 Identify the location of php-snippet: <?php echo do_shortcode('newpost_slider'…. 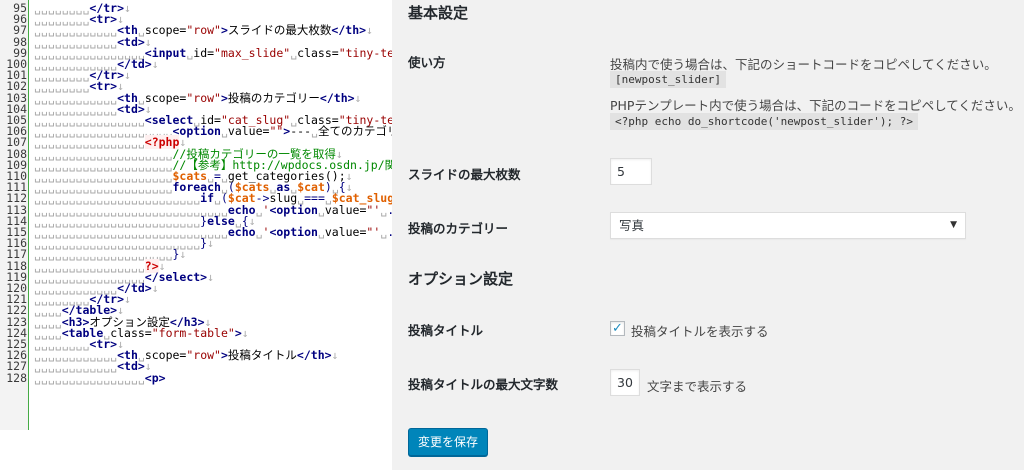
(764, 121).